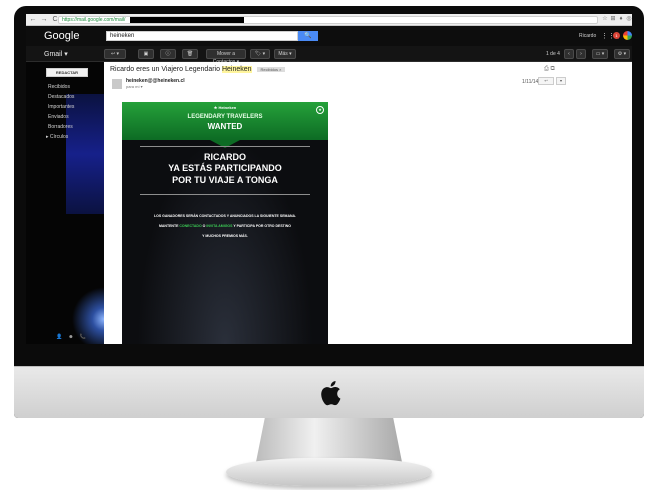 This screenshot has width=656, height=490. What do you see at coordinates (117, 84) in the screenshot?
I see `sender-avatar` at bounding box center [117, 84].